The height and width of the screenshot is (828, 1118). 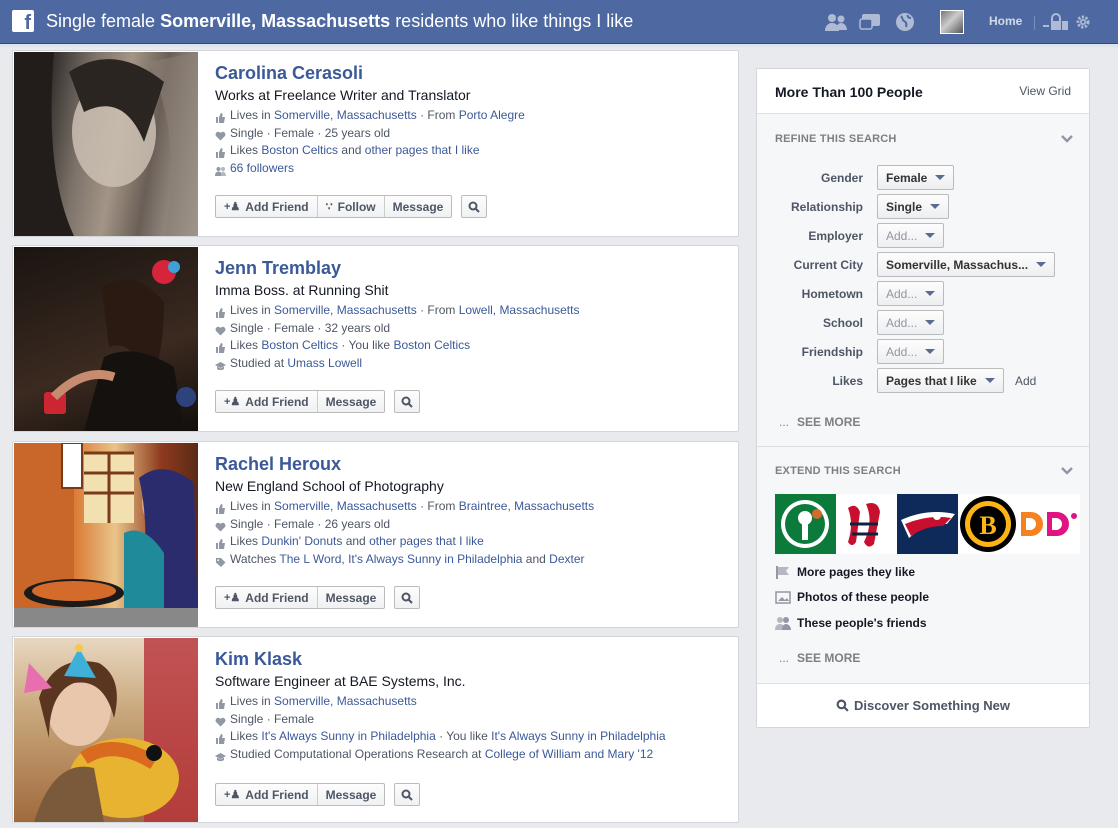 I want to click on dunkin-donuts-logo, so click(x=1049, y=524).